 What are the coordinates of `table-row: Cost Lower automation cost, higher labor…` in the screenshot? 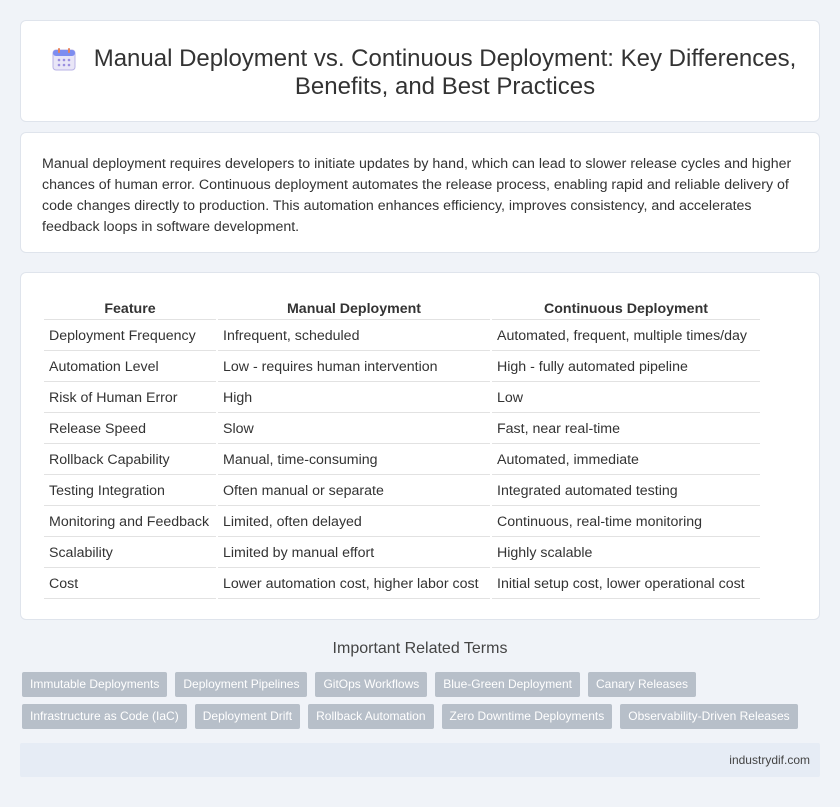 It's located at (402, 584).